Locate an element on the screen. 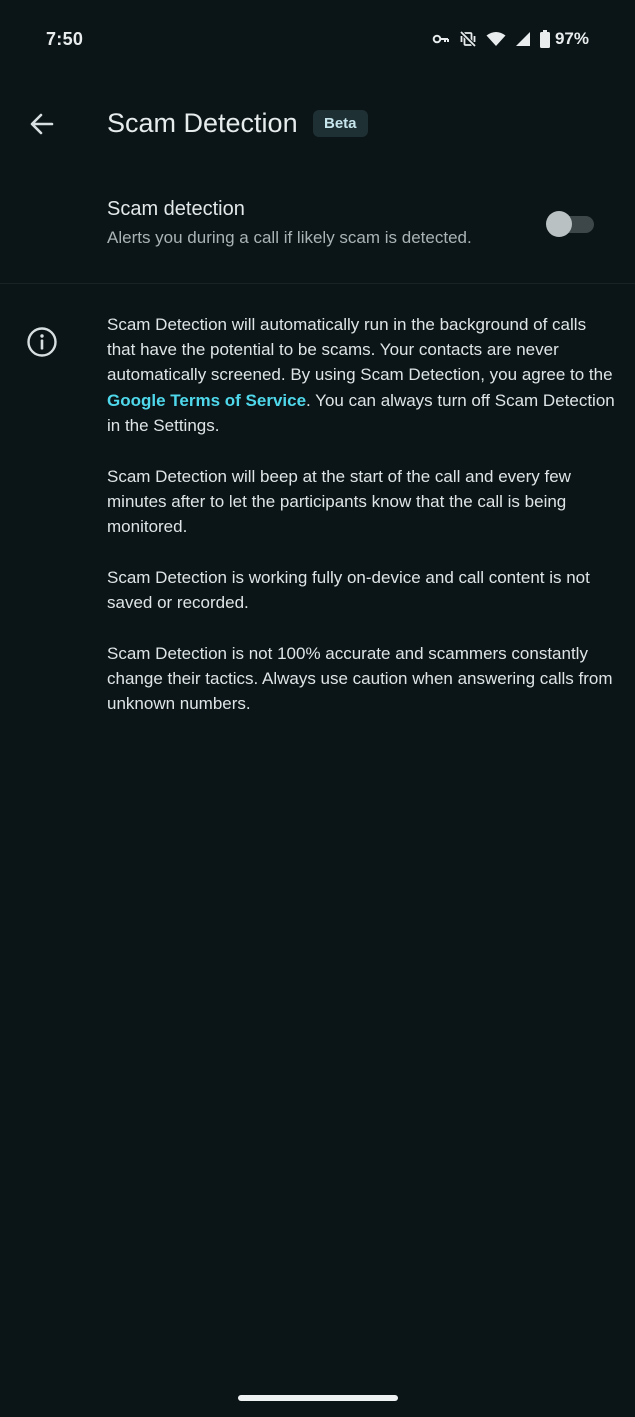  scam-detection-toggle is located at coordinates (571, 224).